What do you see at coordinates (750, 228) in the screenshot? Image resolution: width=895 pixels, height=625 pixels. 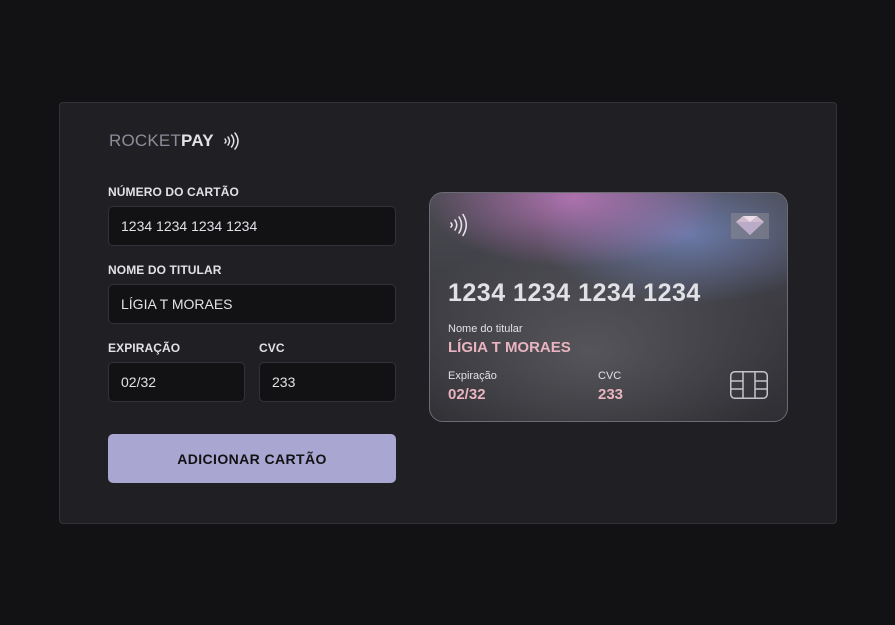 I see `card-brand-gem-icon` at bounding box center [750, 228].